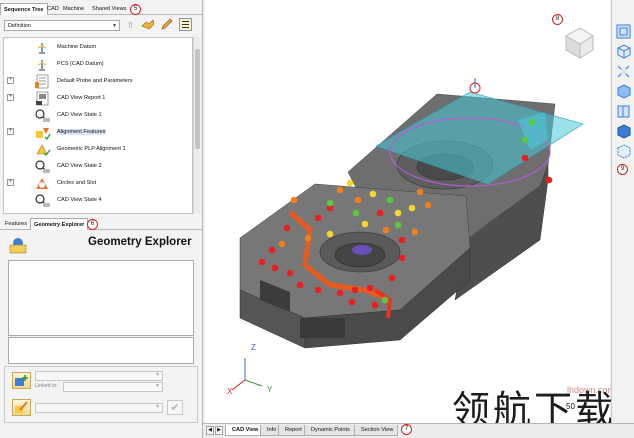 Image resolution: width=634 pixels, height=438 pixels. I want to click on tree-item-alignment-features: + Alignment Features, so click(98, 132).